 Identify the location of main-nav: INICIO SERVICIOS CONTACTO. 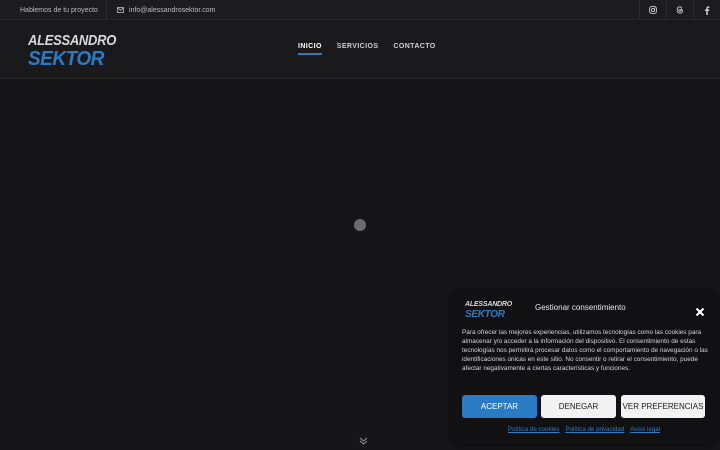
(367, 49).